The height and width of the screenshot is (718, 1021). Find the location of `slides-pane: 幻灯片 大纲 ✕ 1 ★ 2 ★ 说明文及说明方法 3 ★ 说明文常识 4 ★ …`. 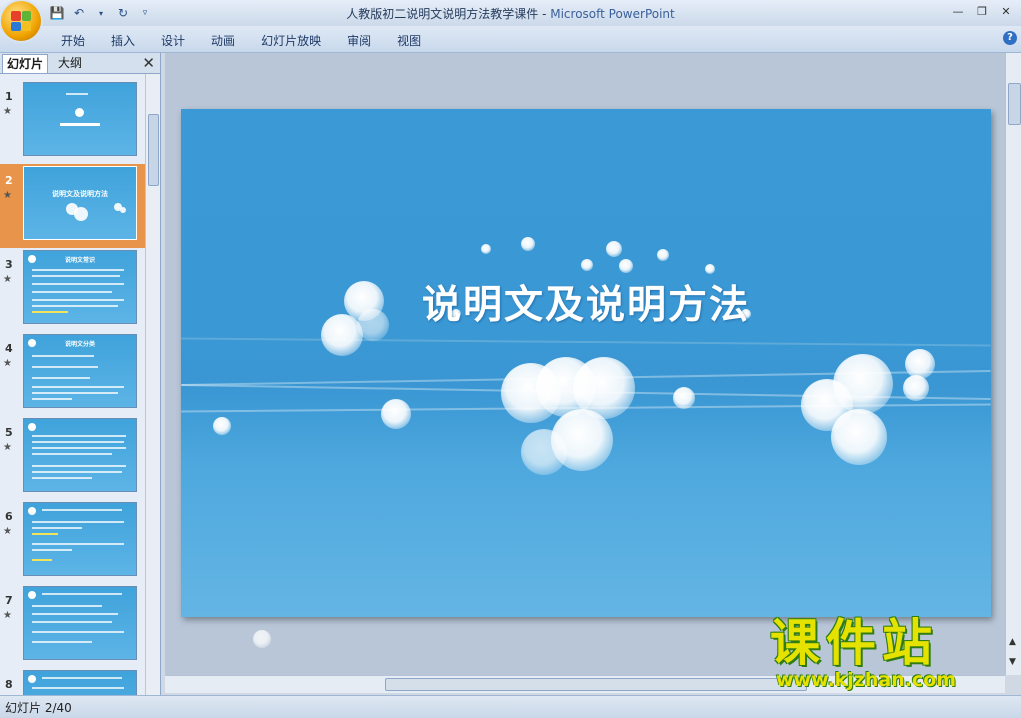

slides-pane: 幻灯片 大纲 ✕ 1 ★ 2 ★ 说明文及说明方法 3 ★ 说明文常识 4 ★ … is located at coordinates (80, 374).